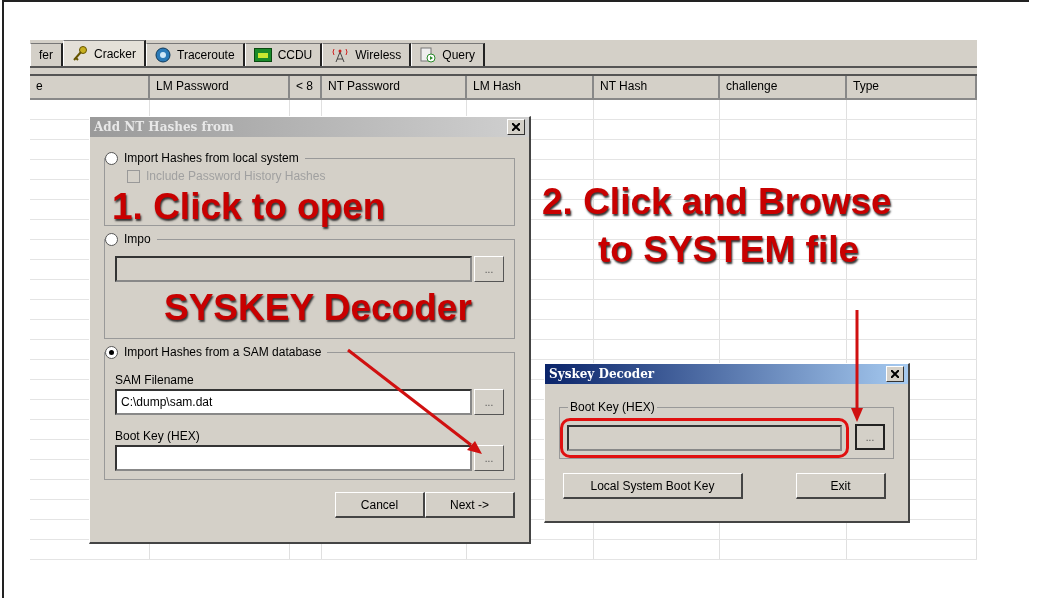  I want to click on key-icon, so click(80, 53).